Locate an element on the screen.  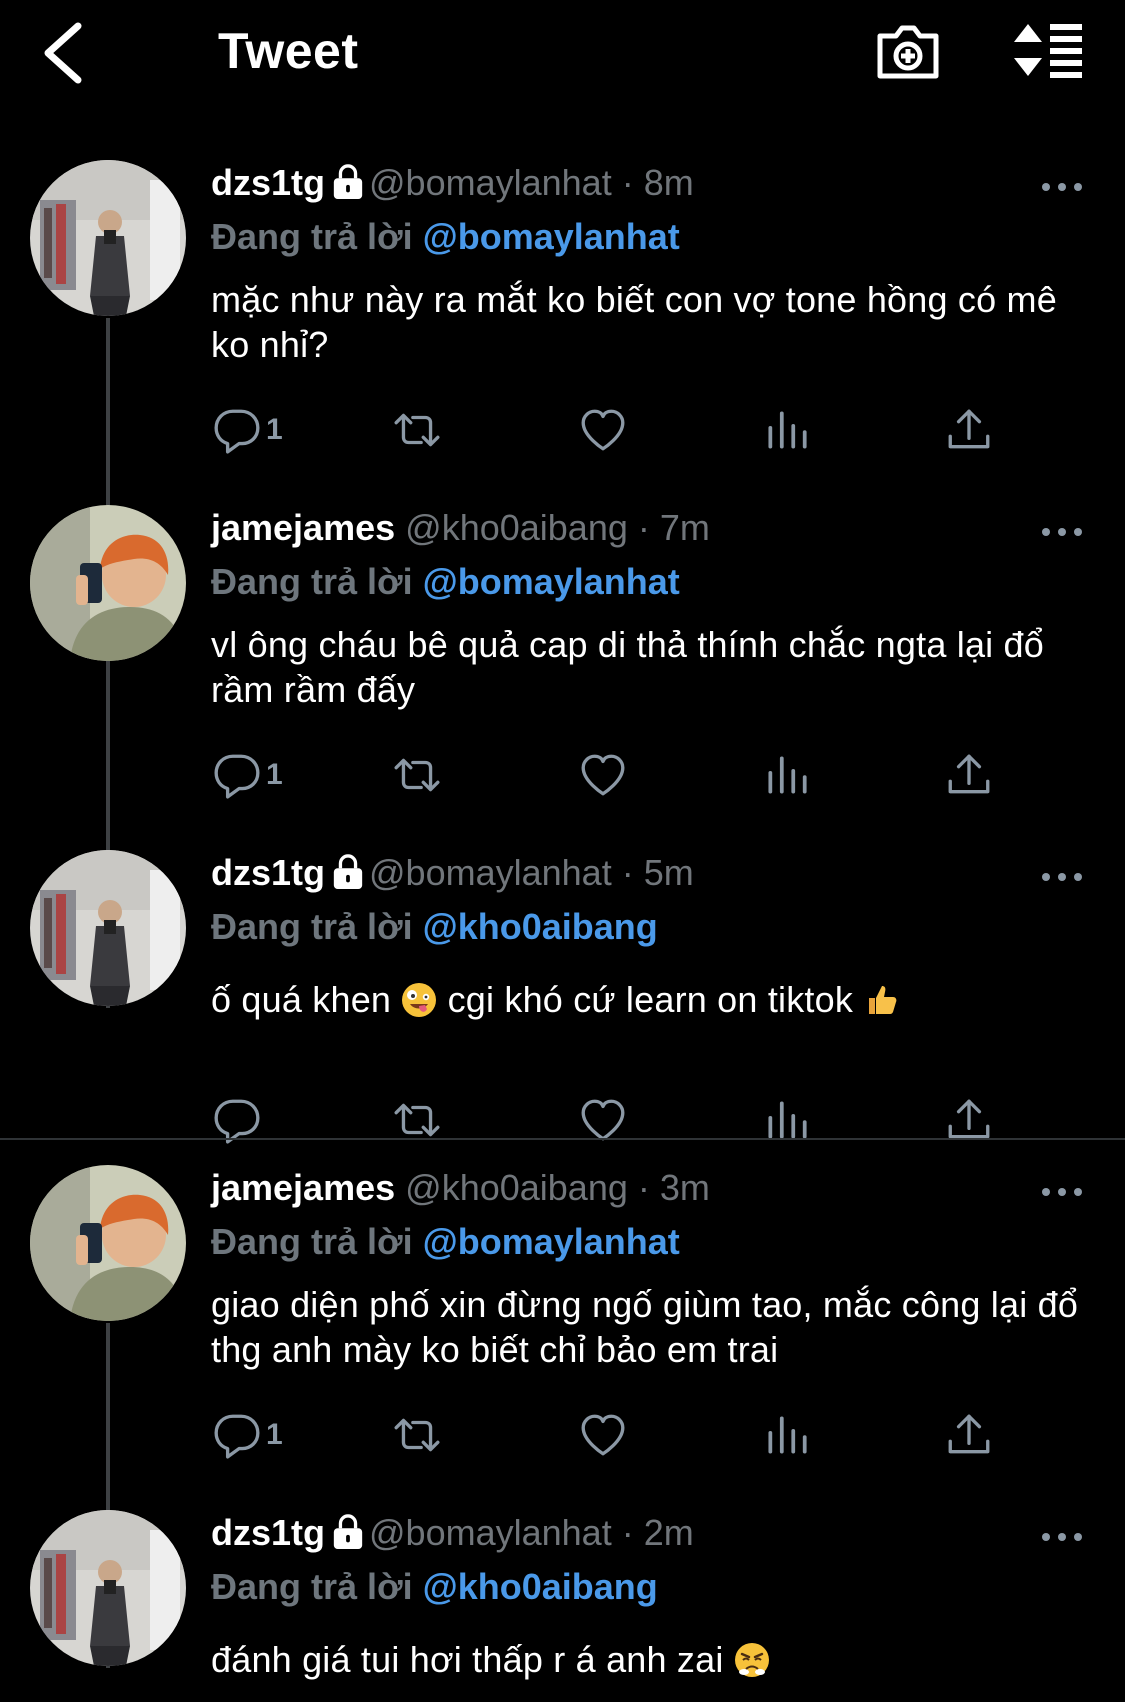
thumbs-up-emoji is located at coordinates (881, 1000).